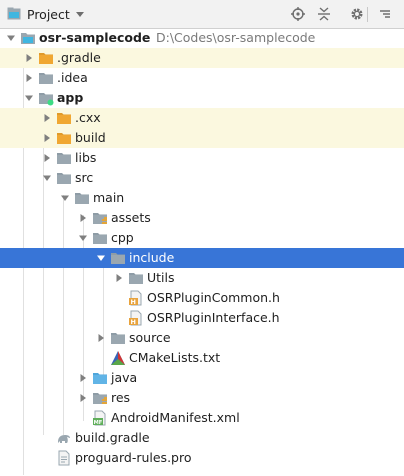 Image resolution: width=404 pixels, height=476 pixels. Describe the element at coordinates (72, 77) in the screenshot. I see `tree-item-label: .idea` at that location.